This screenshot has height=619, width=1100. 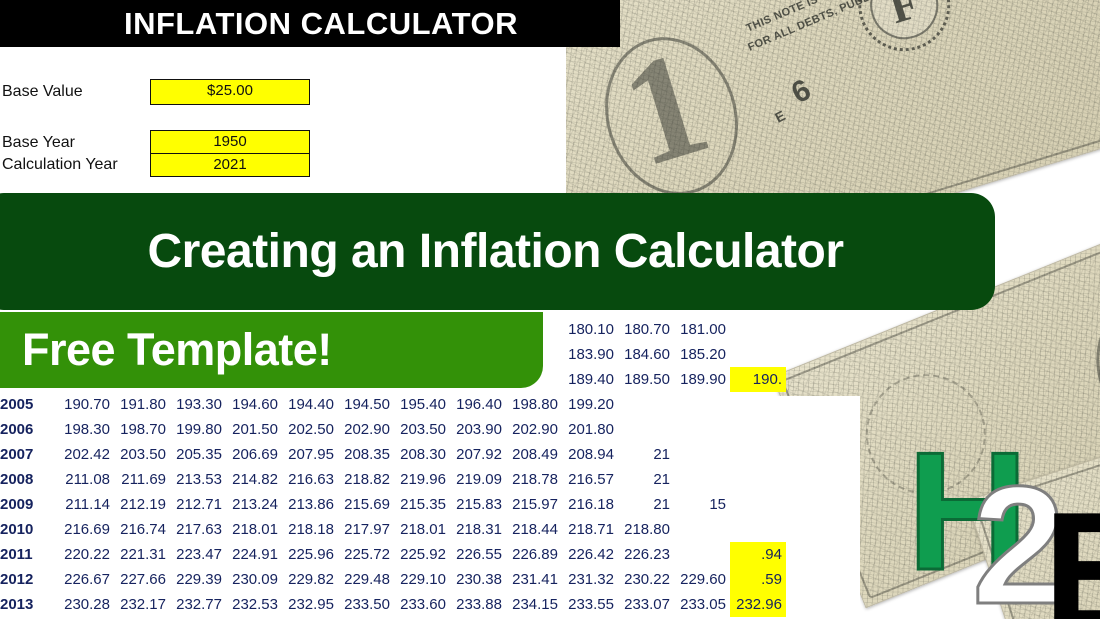 I want to click on table-cell: 226.55, so click(x=479, y=554).